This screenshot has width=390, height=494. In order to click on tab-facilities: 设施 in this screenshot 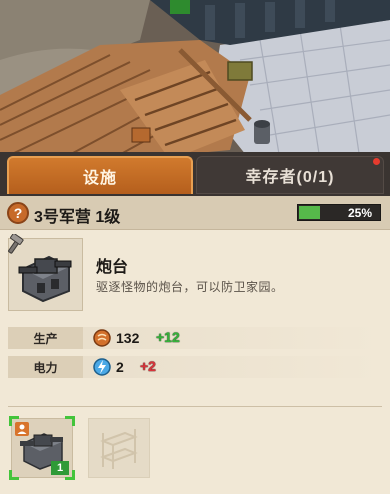, I will do `click(100, 175)`.